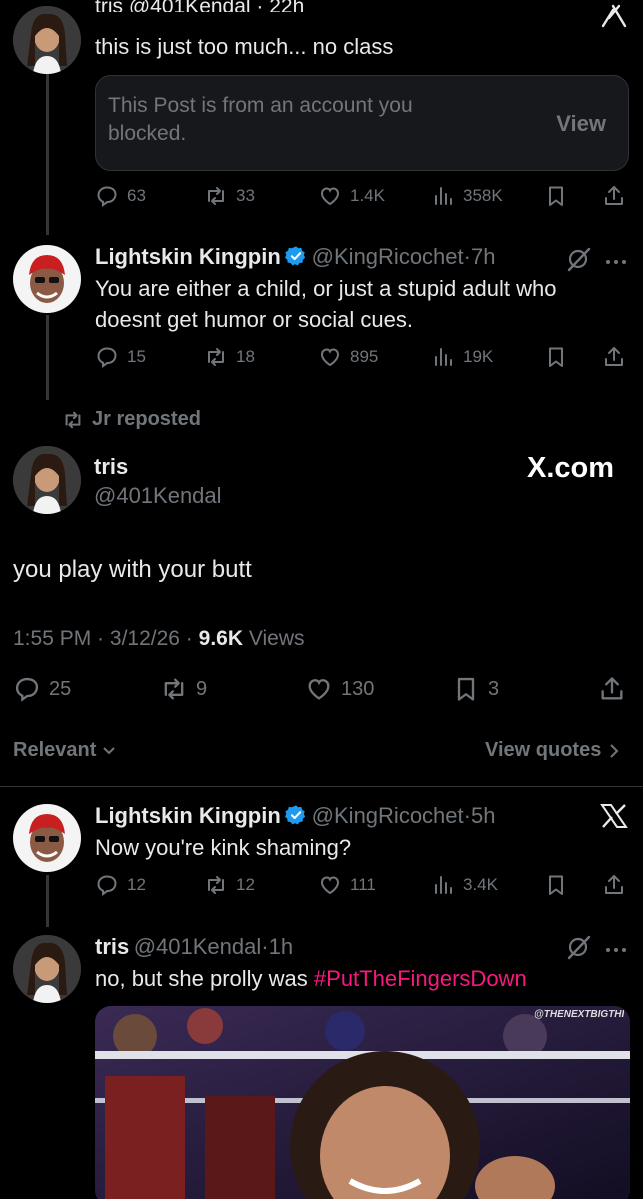  I want to click on view-button: View, so click(581, 124).